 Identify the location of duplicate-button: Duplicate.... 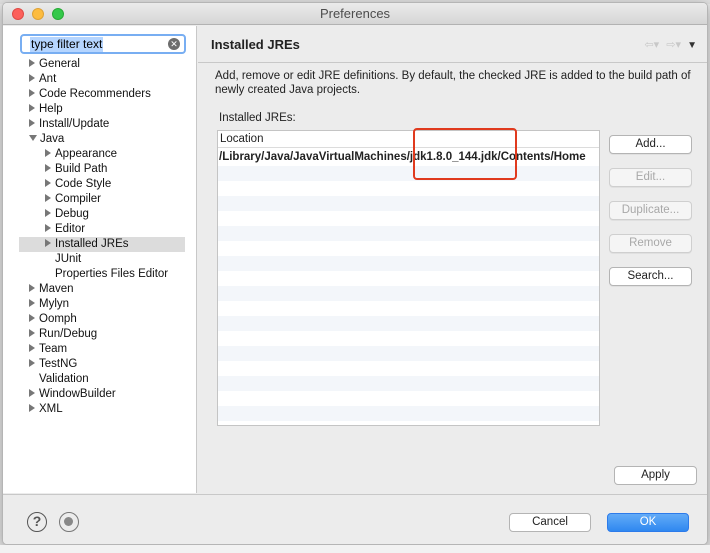
(650, 210).